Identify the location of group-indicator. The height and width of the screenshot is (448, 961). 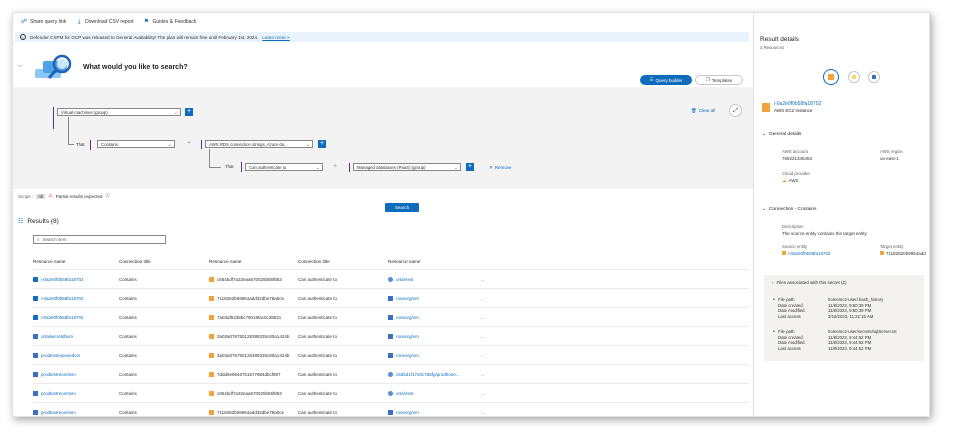
(202, 144).